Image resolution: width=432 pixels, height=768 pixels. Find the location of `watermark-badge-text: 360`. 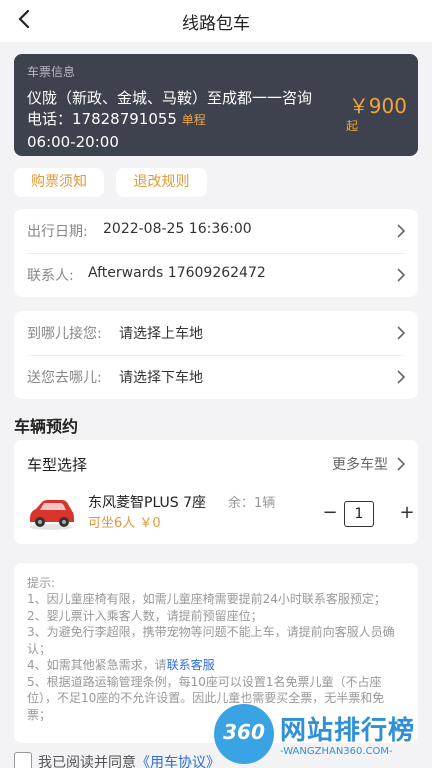

watermark-badge-text: 360 is located at coordinates (244, 732).